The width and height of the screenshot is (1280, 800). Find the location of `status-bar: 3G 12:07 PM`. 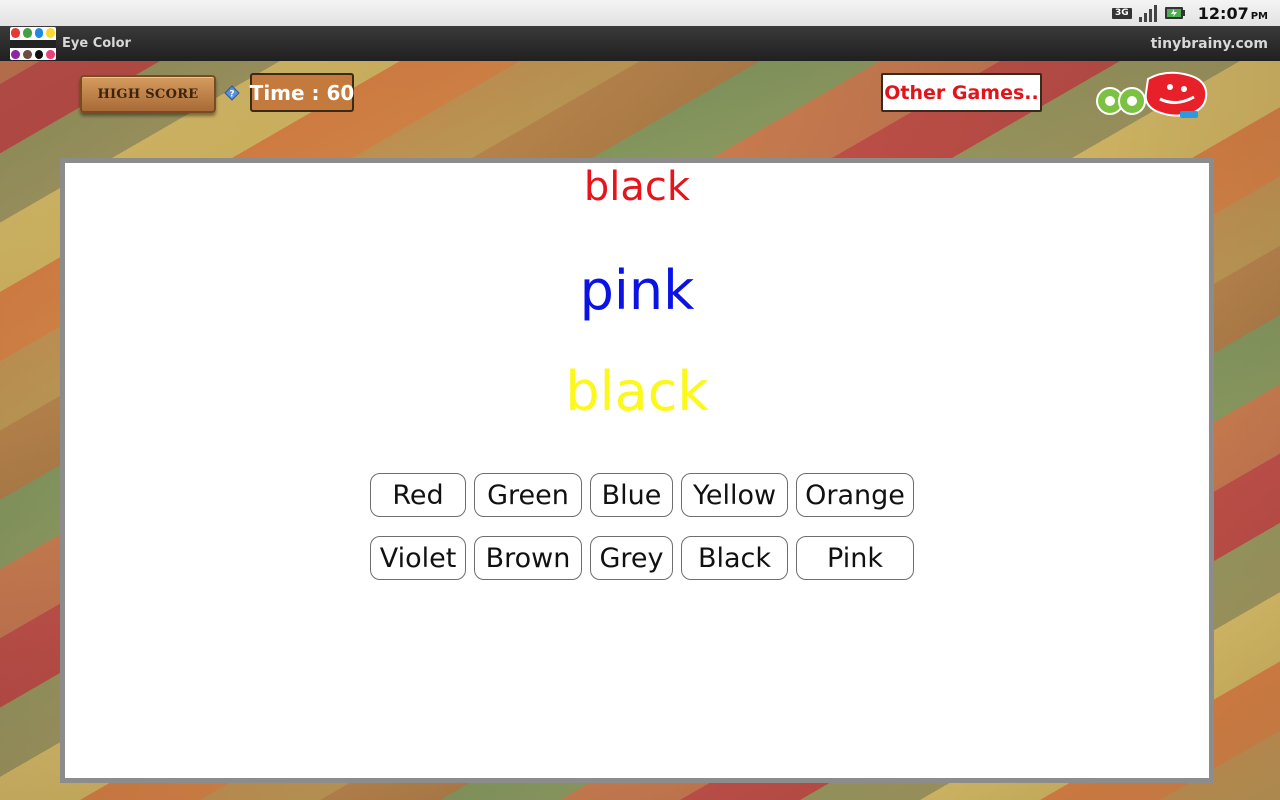

status-bar: 3G 12:07 PM is located at coordinates (640, 13).